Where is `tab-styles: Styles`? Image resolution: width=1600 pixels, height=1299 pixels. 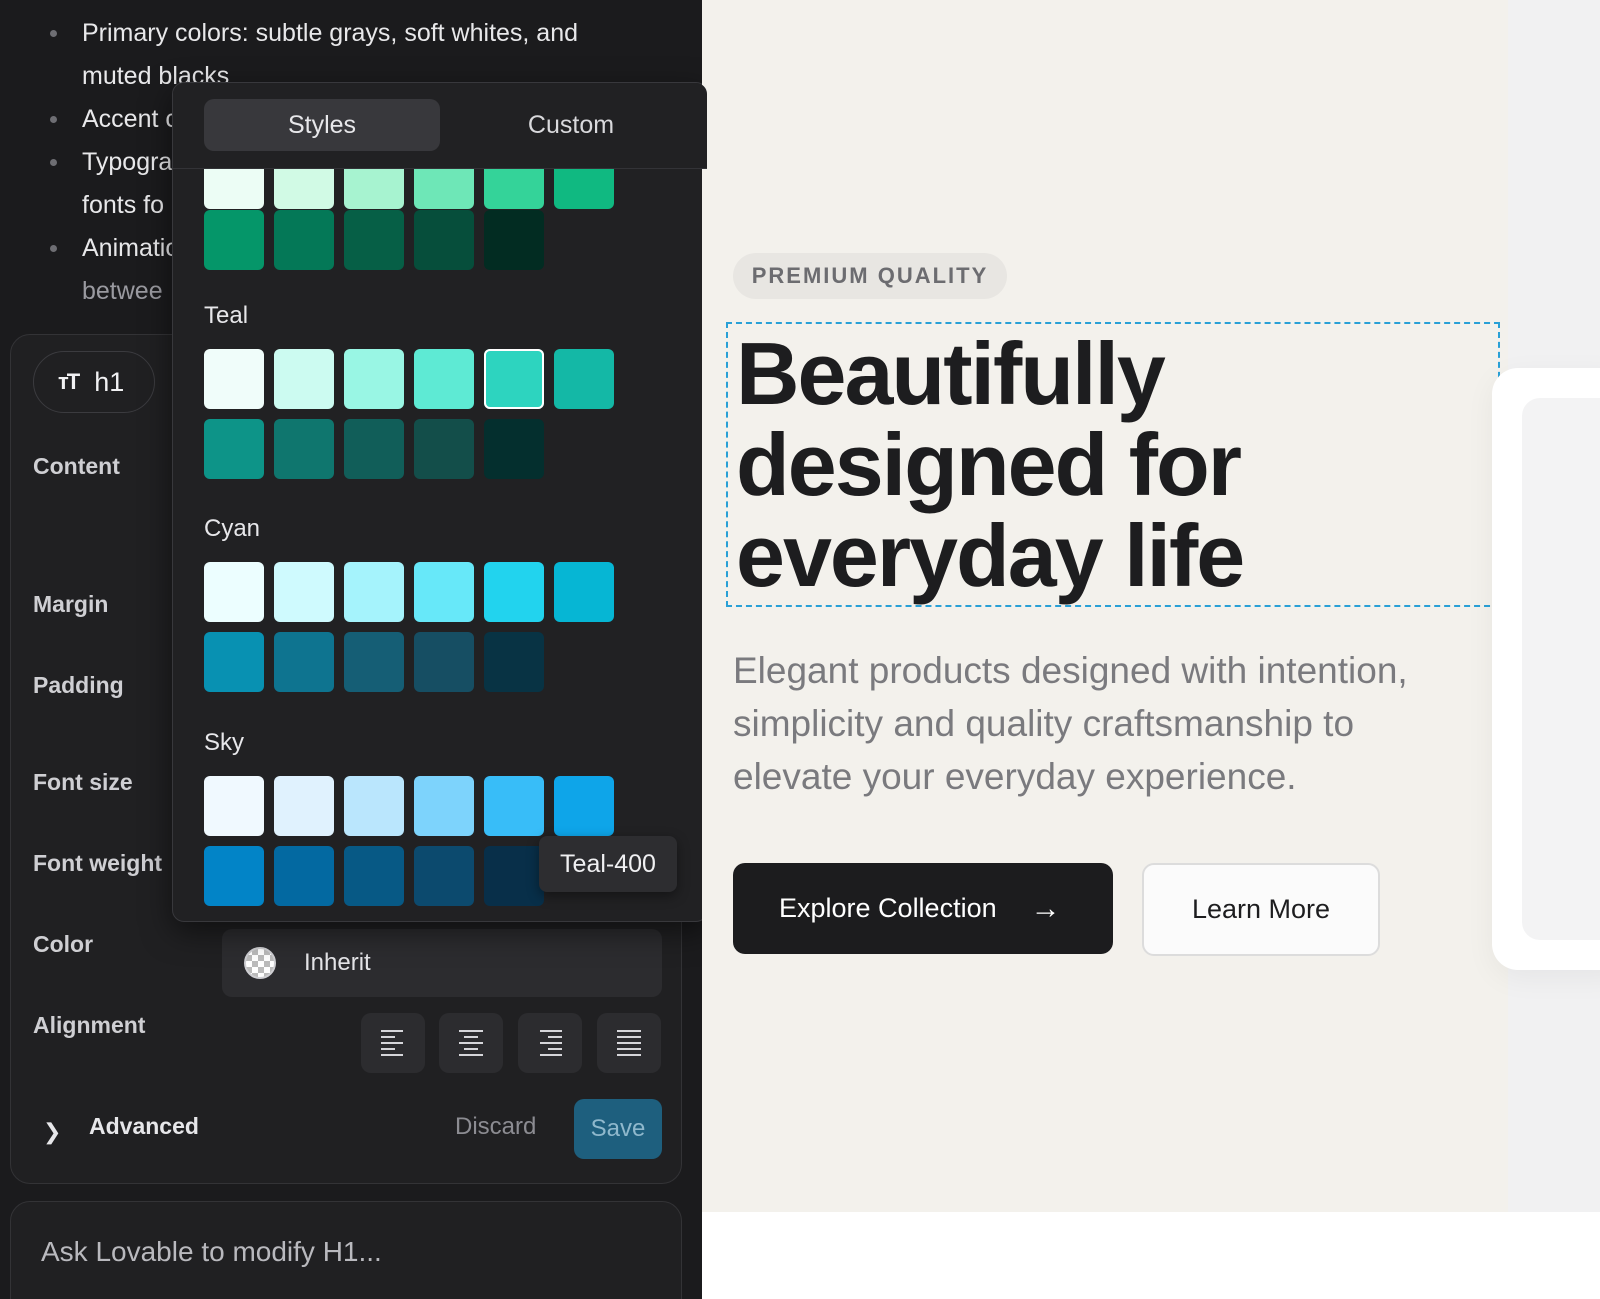
tab-styles: Styles is located at coordinates (322, 125).